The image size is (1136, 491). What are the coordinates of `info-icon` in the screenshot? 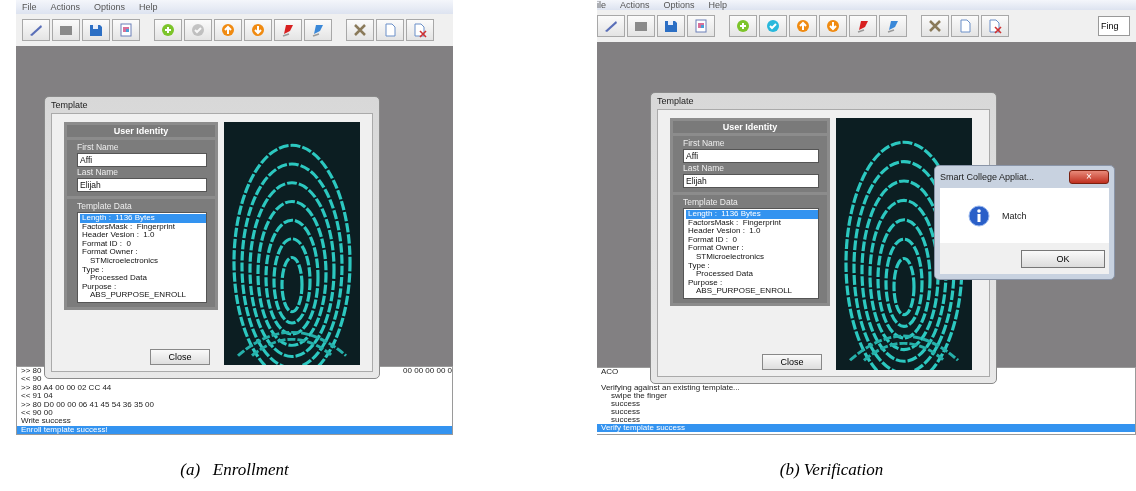 It's located at (979, 215).